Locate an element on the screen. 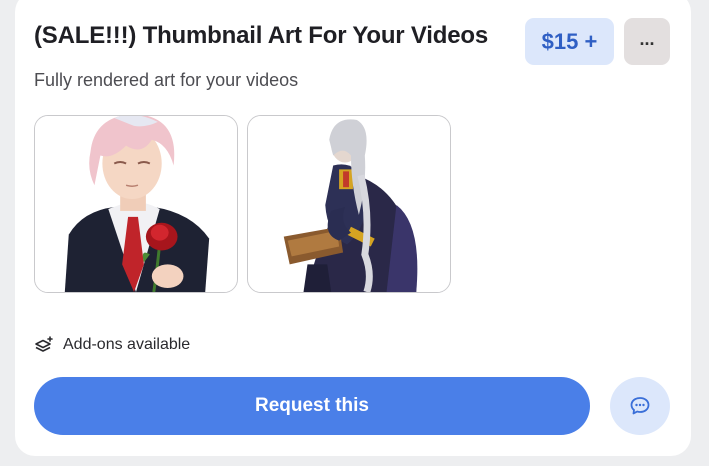  addons-label: Add-ons available is located at coordinates (127, 344).